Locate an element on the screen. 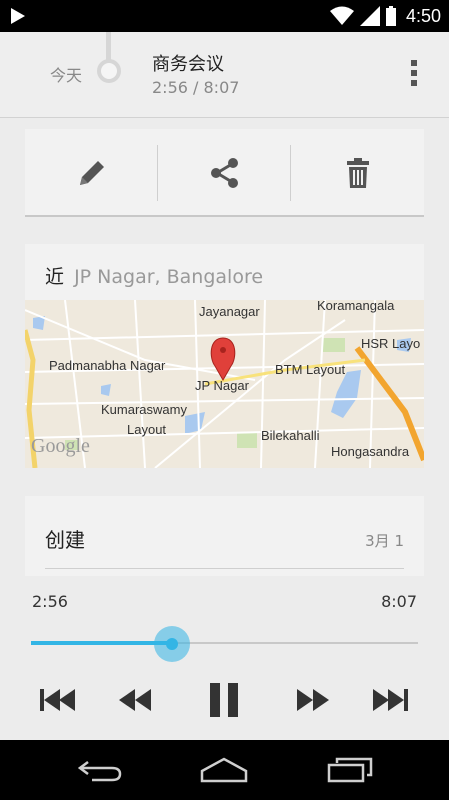  total-time: 8:07 is located at coordinates (399, 601).